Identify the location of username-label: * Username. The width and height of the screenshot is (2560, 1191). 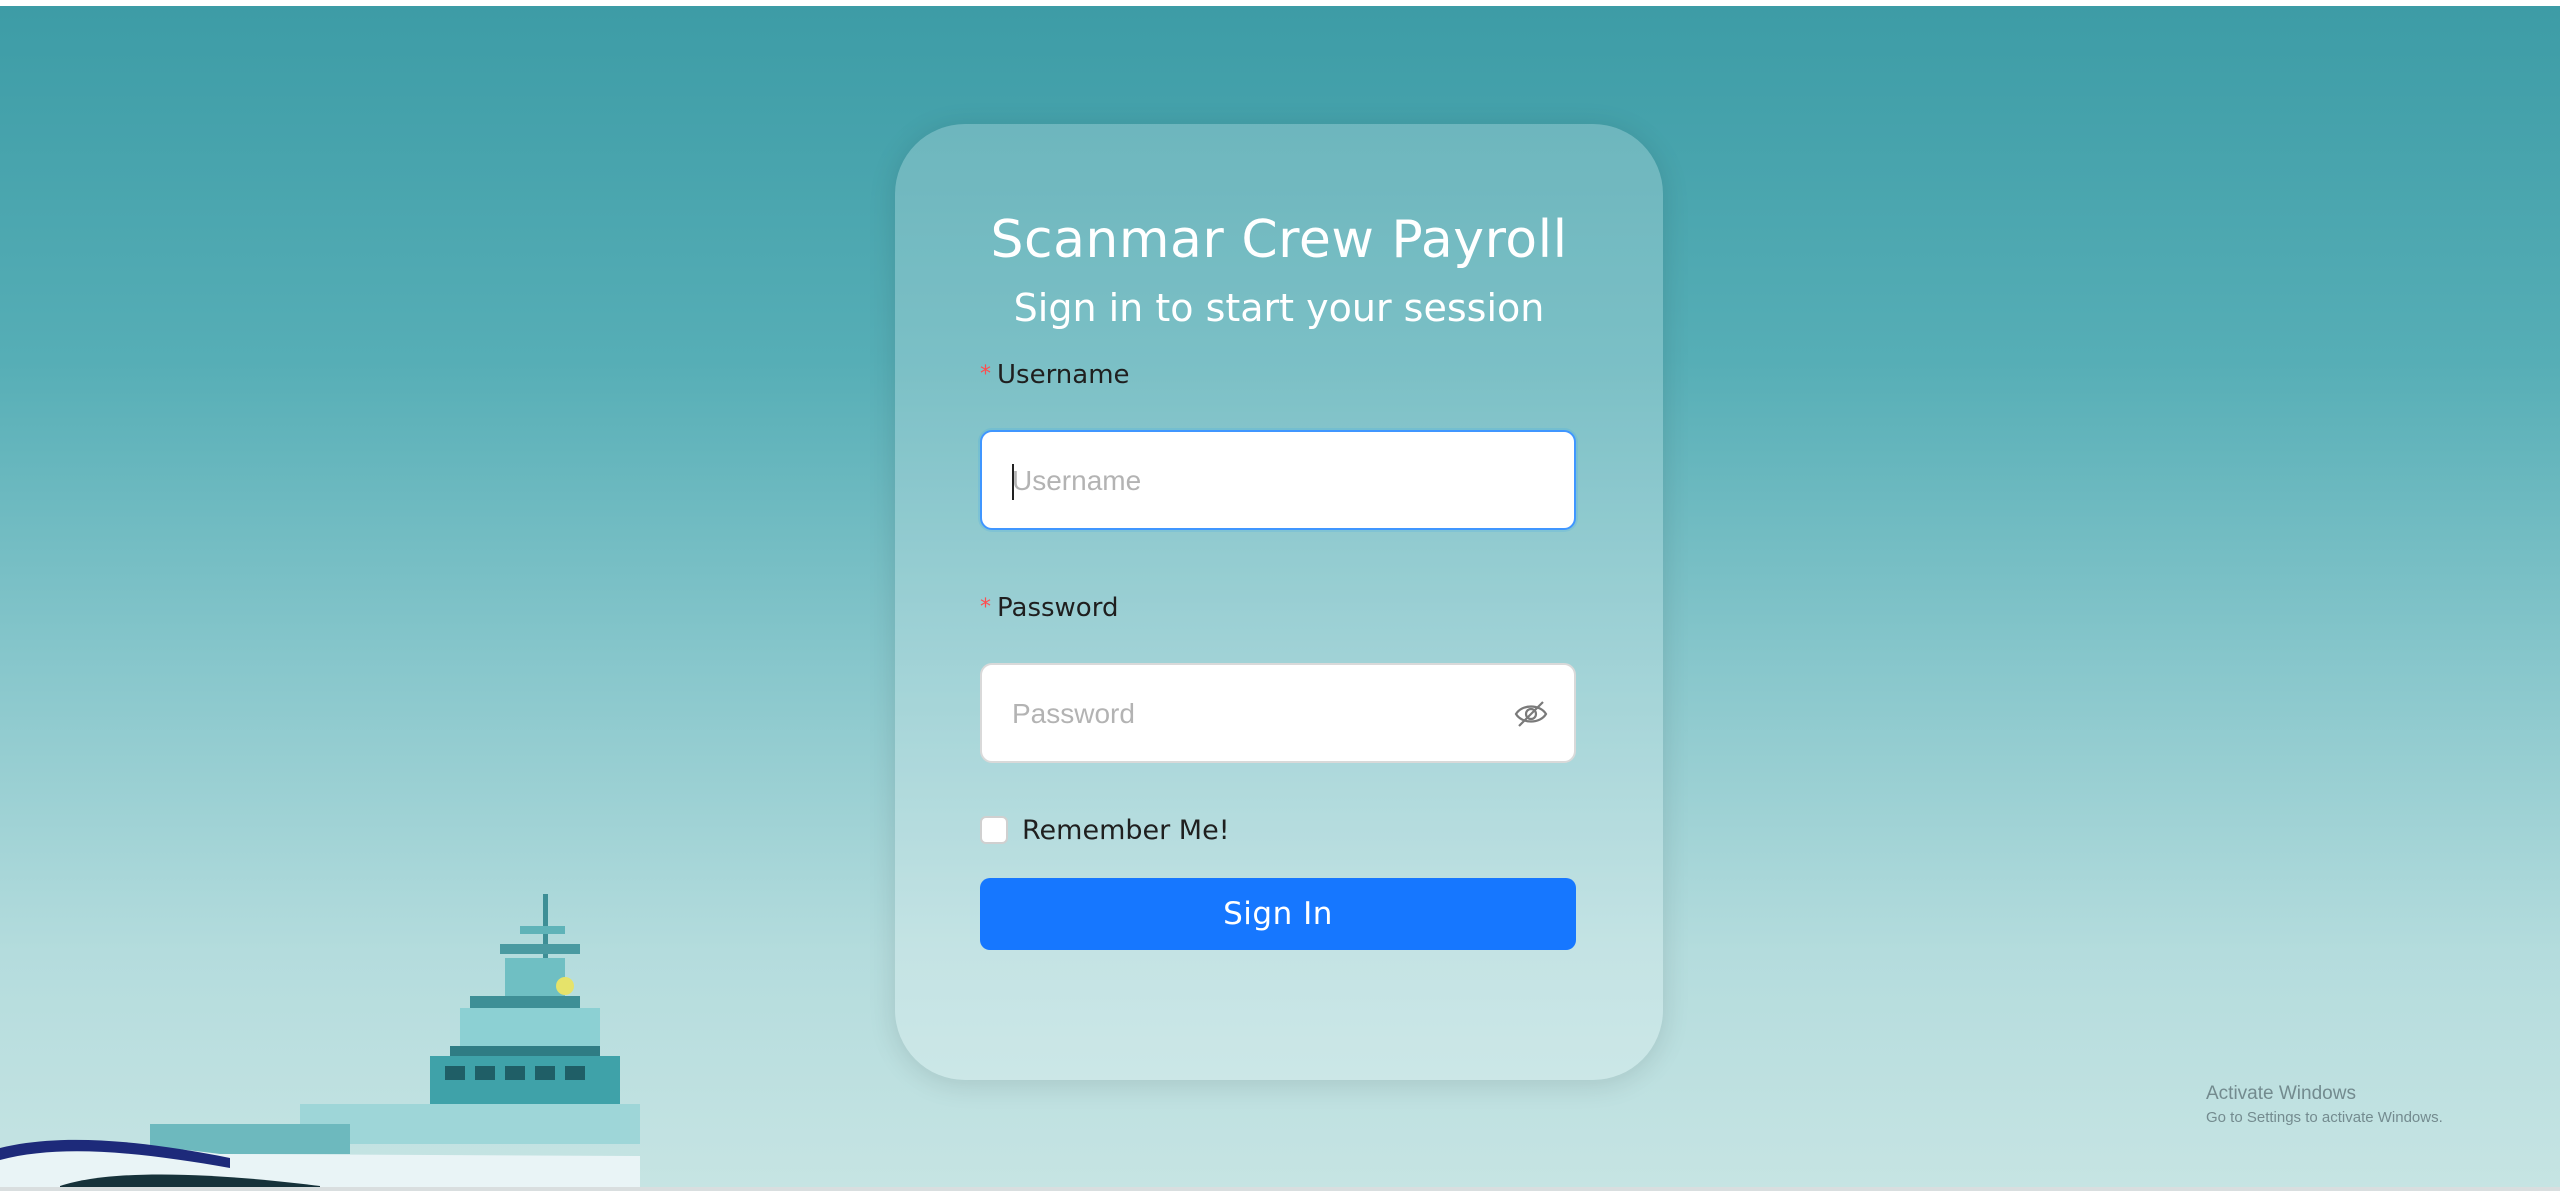
(1055, 375).